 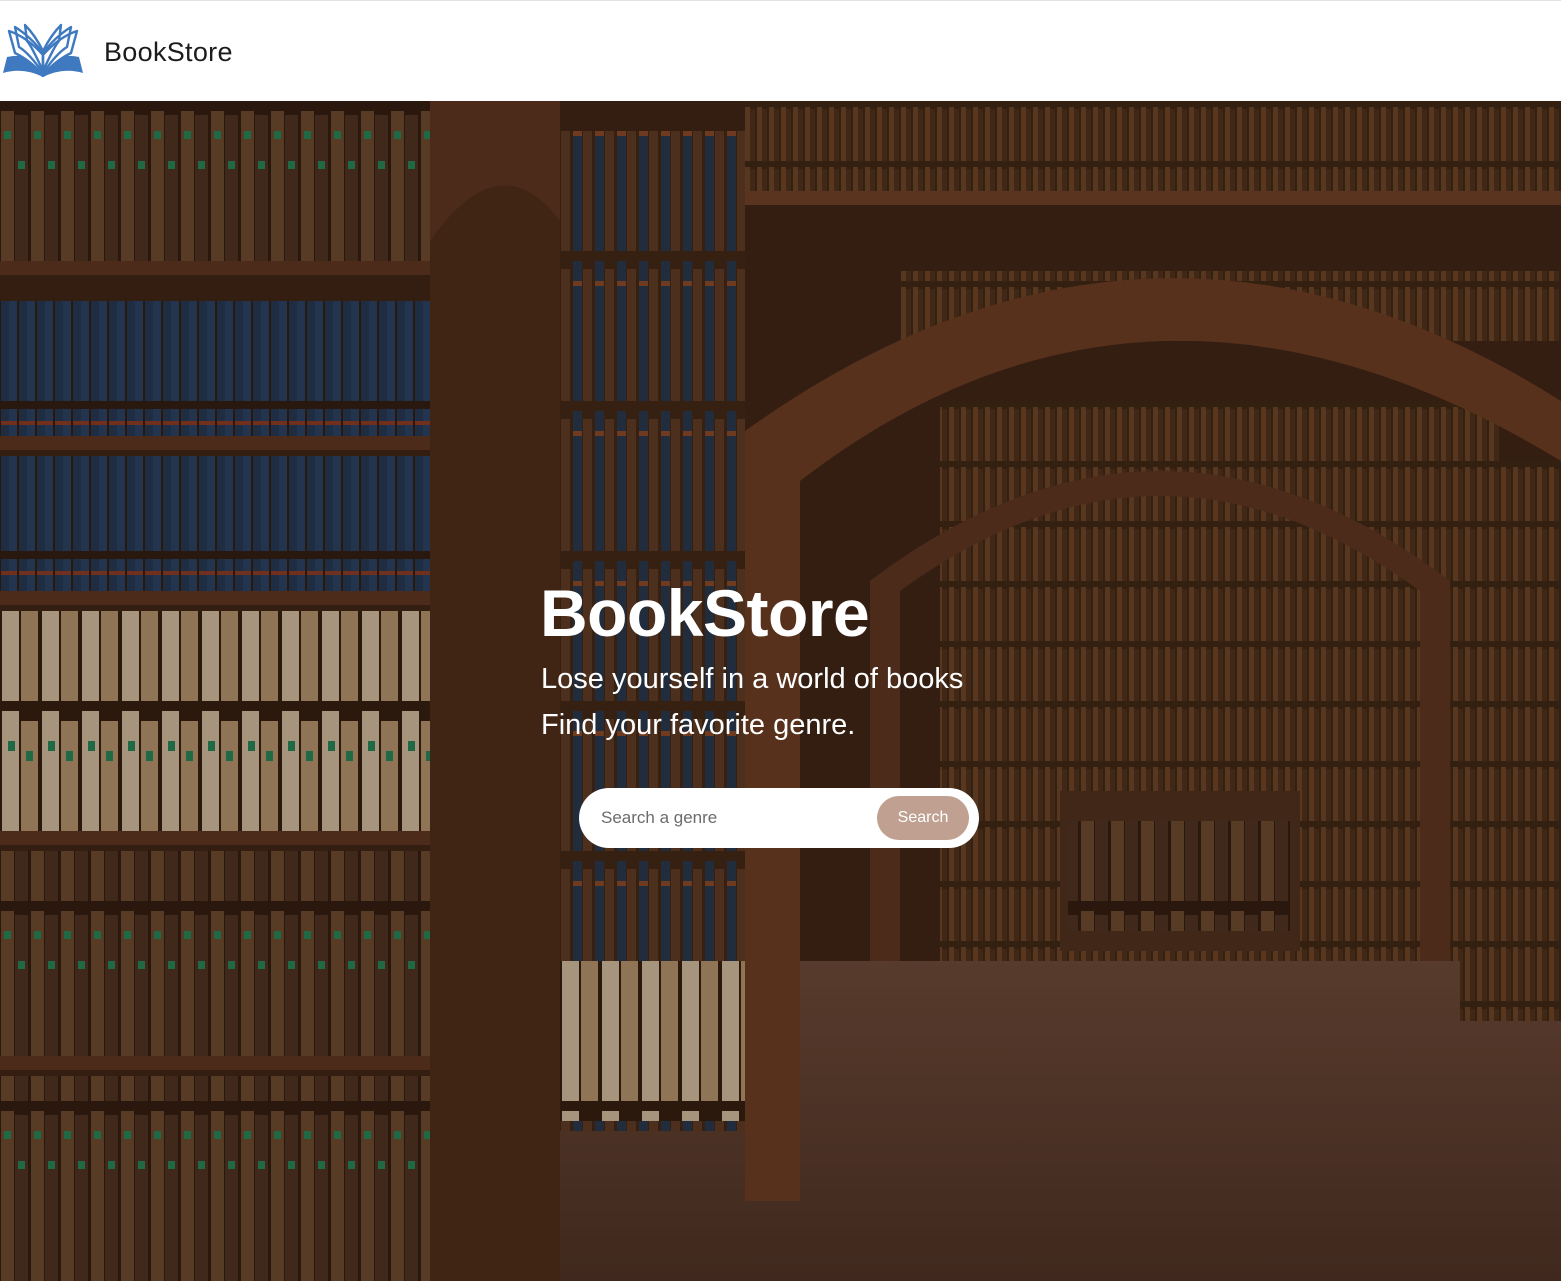 What do you see at coordinates (705, 613) in the screenshot?
I see `hero-title: BookStore` at bounding box center [705, 613].